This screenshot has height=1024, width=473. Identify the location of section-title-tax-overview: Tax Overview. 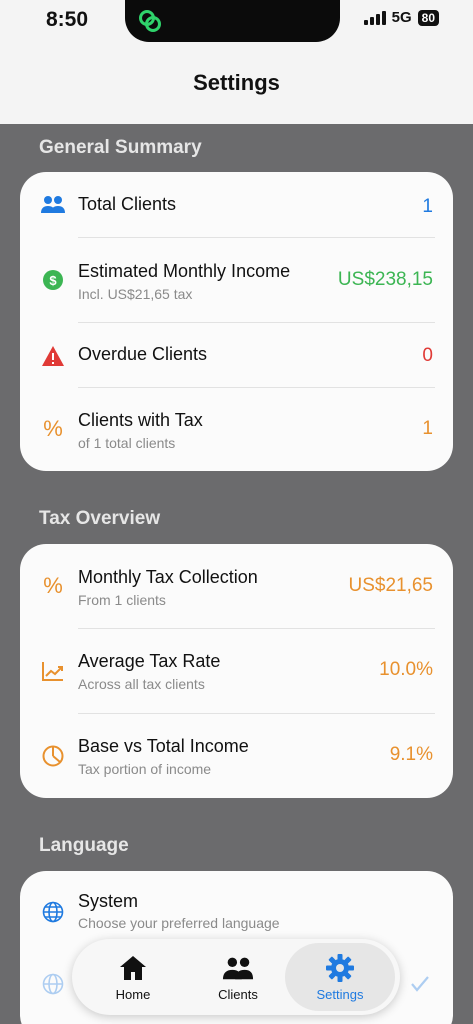
(100, 518).